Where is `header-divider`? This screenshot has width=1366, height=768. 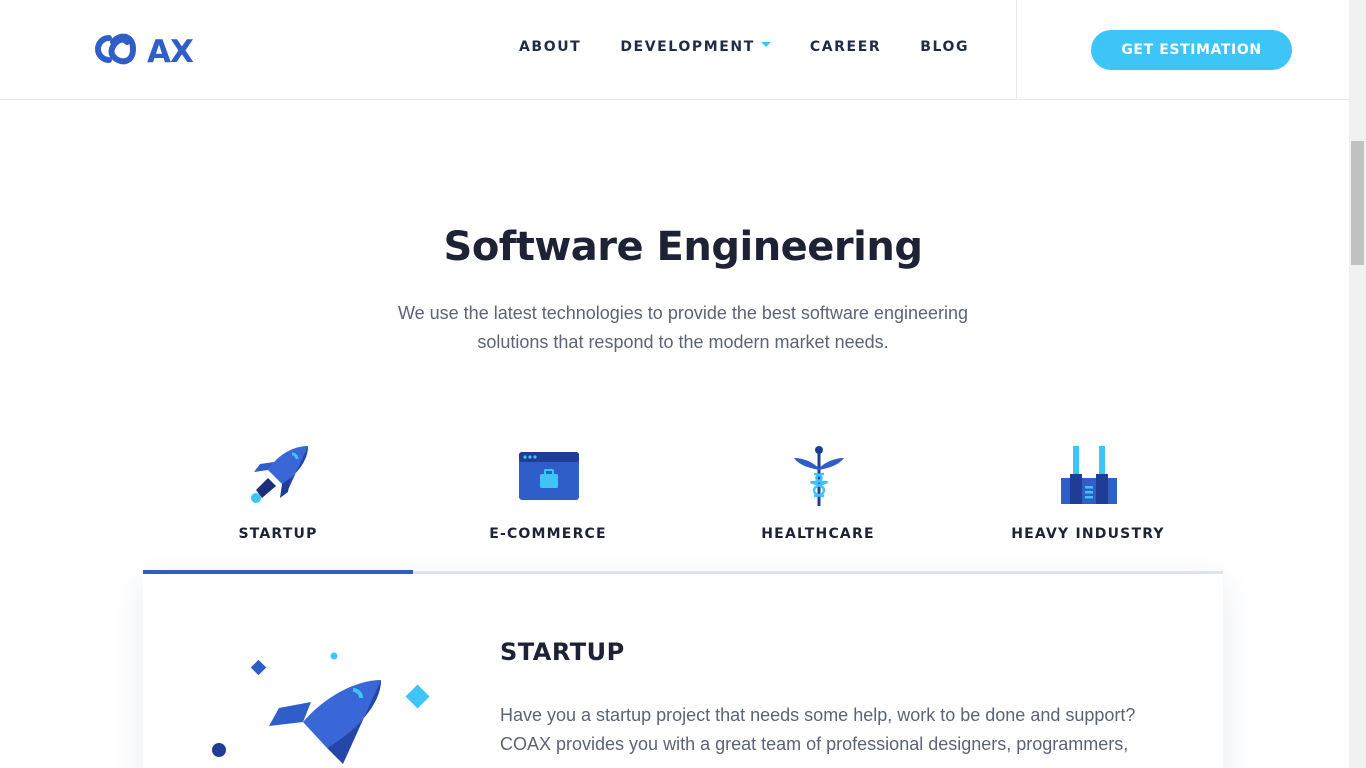 header-divider is located at coordinates (1016, 50).